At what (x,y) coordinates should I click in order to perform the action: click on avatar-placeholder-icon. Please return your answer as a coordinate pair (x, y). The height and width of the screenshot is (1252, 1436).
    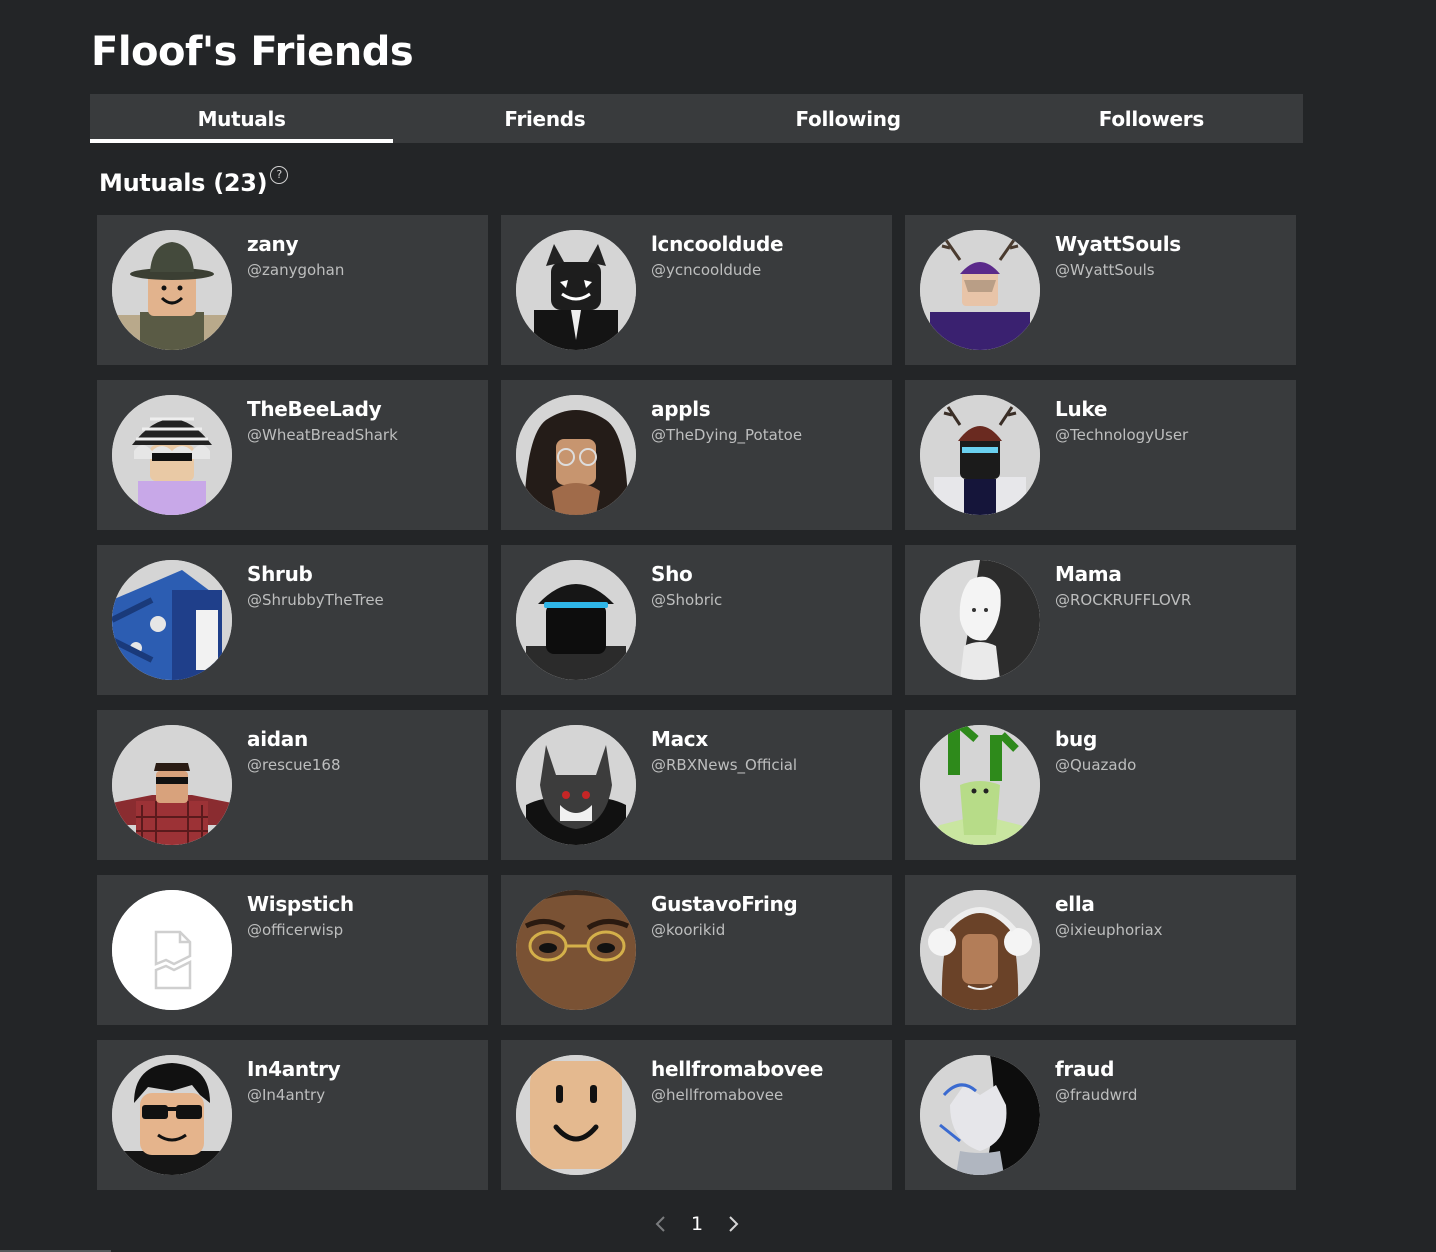
    Looking at the image, I should click on (172, 950).